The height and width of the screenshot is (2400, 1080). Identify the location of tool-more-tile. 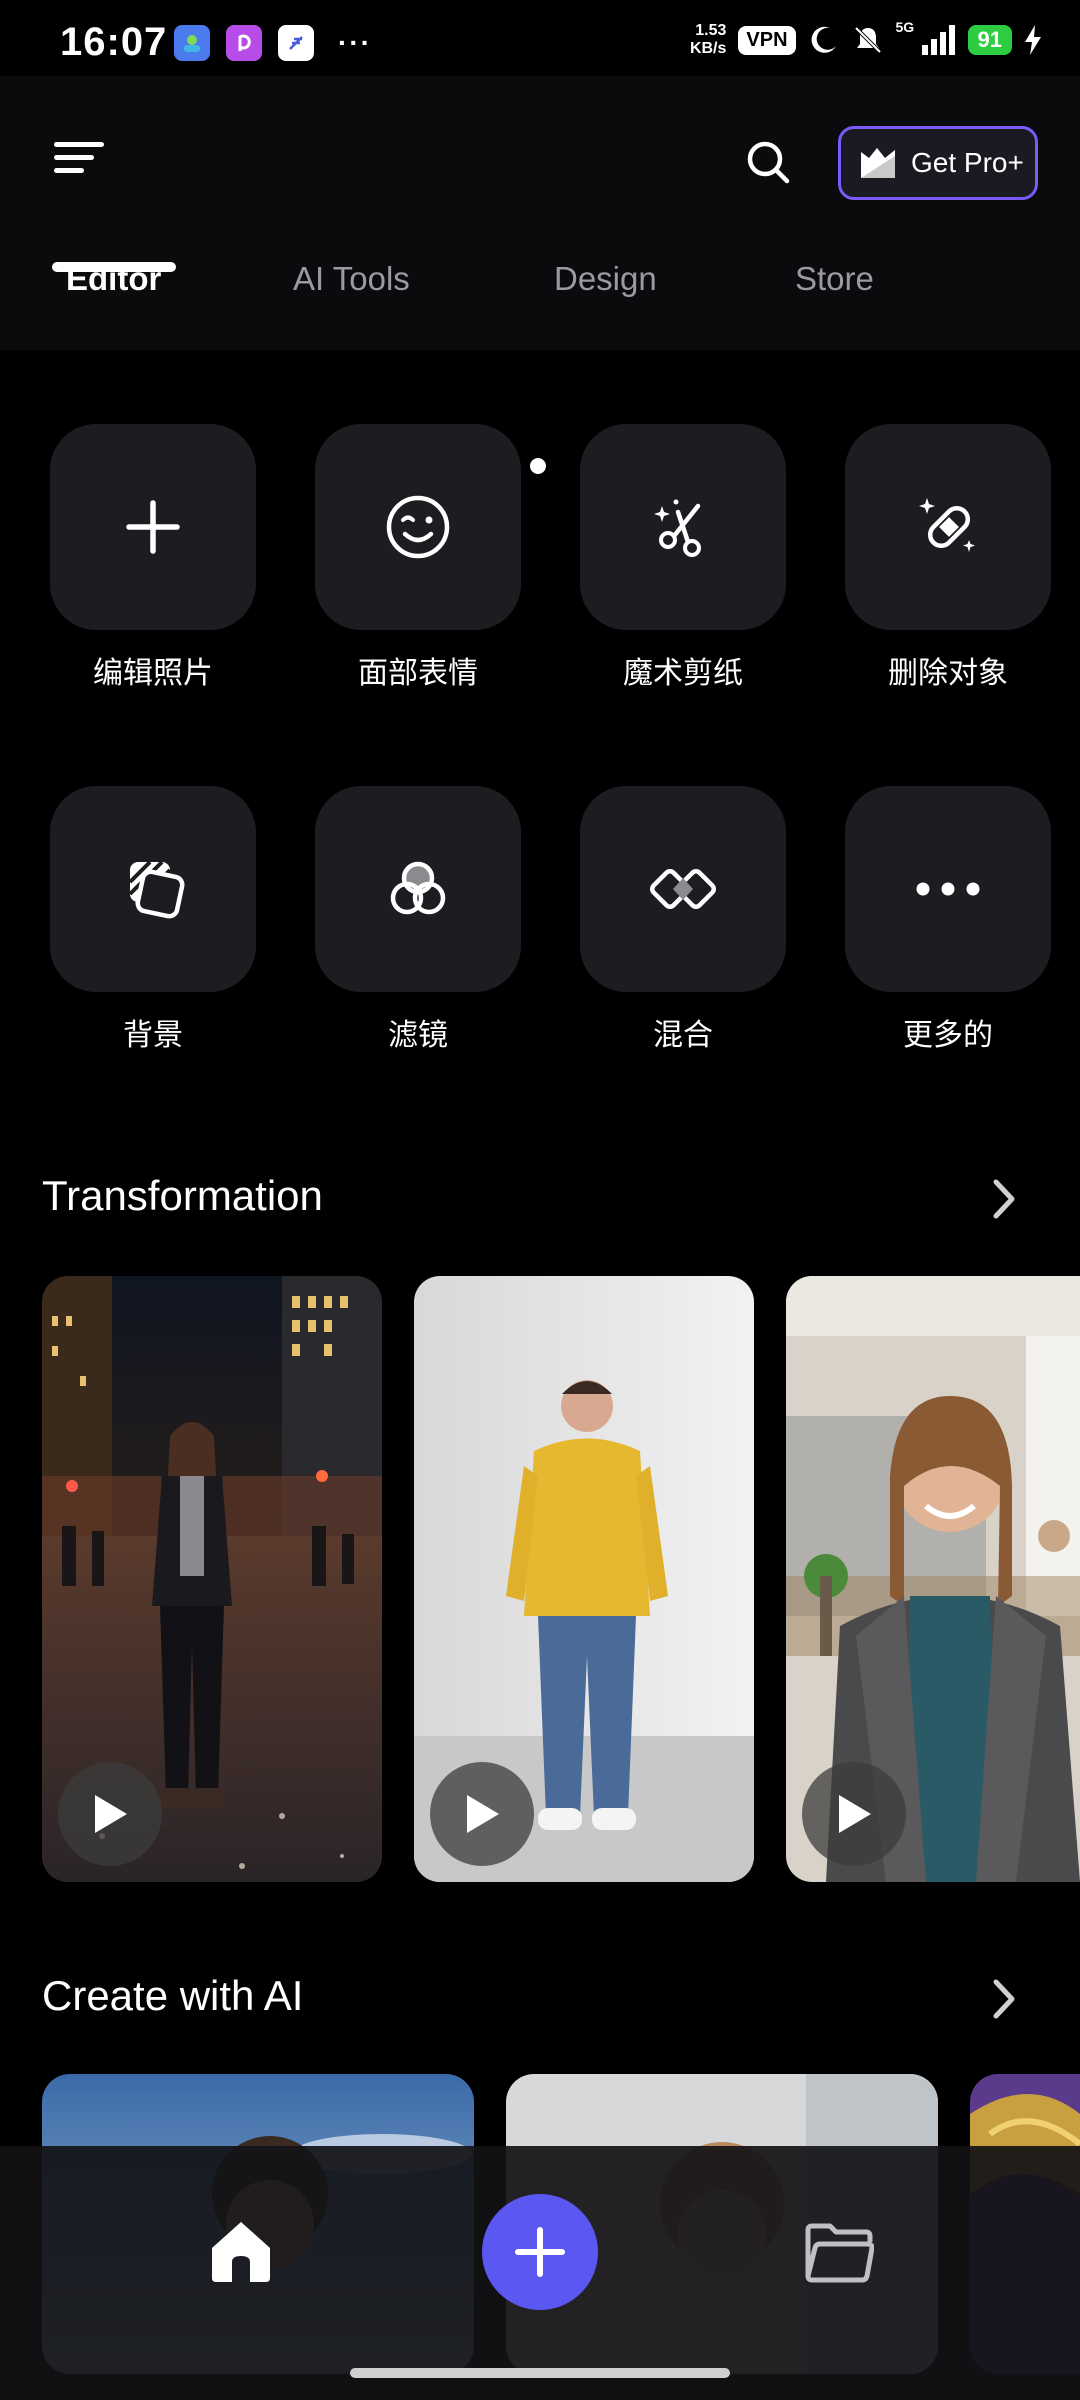
(948, 889).